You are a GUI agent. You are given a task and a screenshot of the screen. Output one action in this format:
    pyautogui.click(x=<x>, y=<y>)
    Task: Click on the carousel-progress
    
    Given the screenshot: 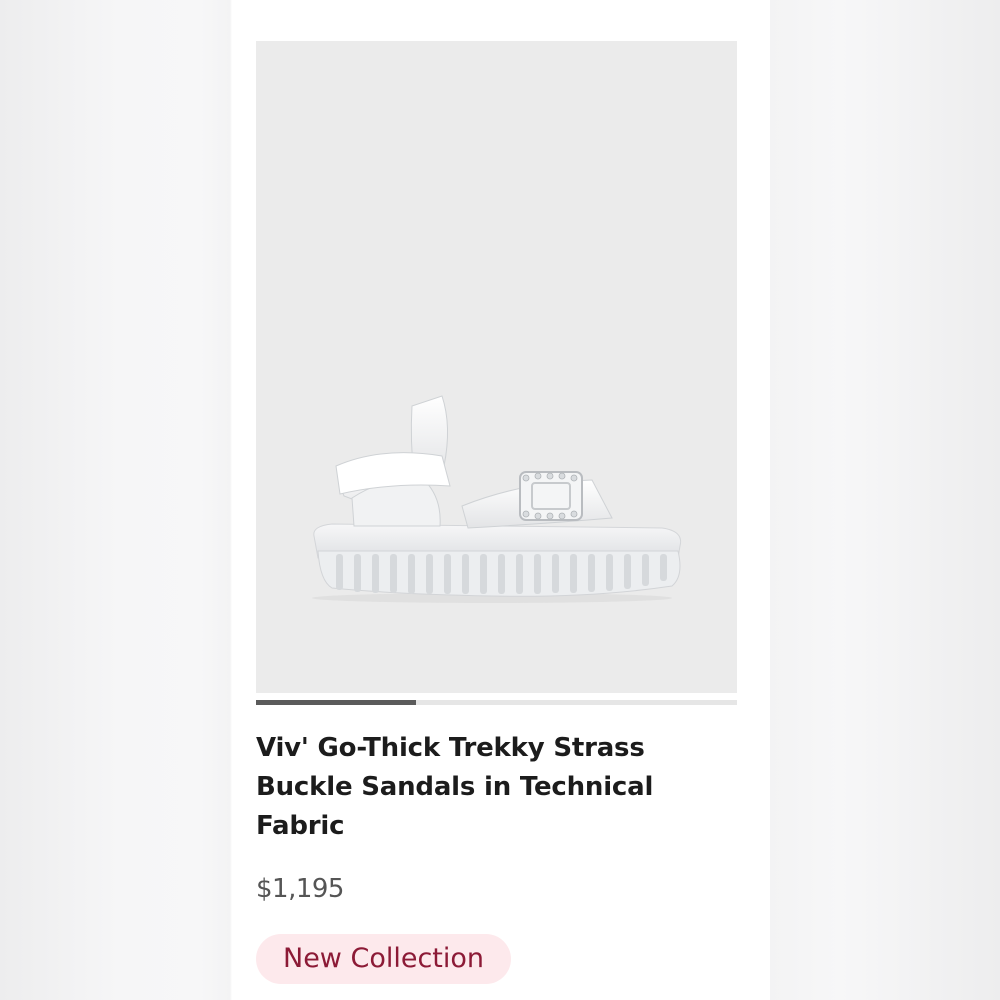 What is the action you would take?
    pyautogui.click(x=496, y=702)
    